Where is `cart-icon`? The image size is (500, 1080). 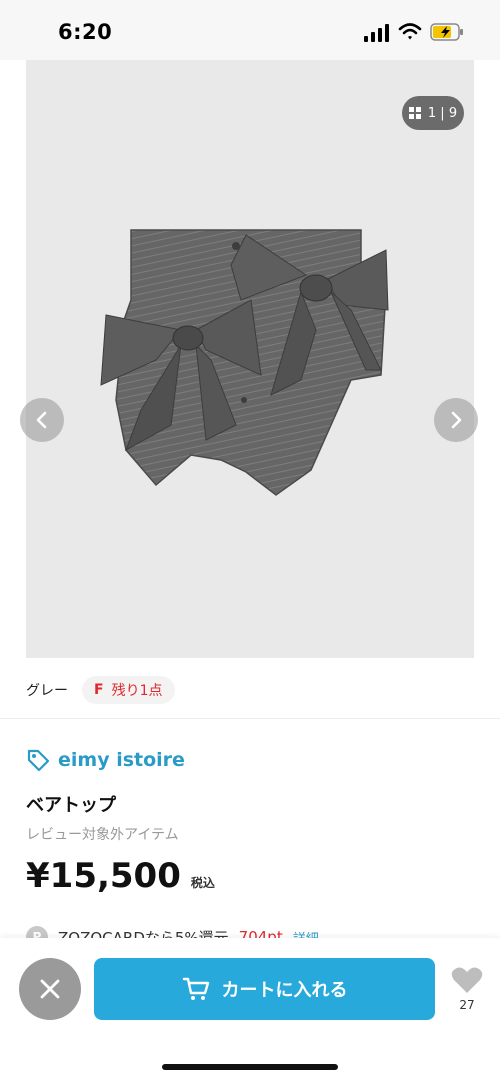 cart-icon is located at coordinates (195, 988).